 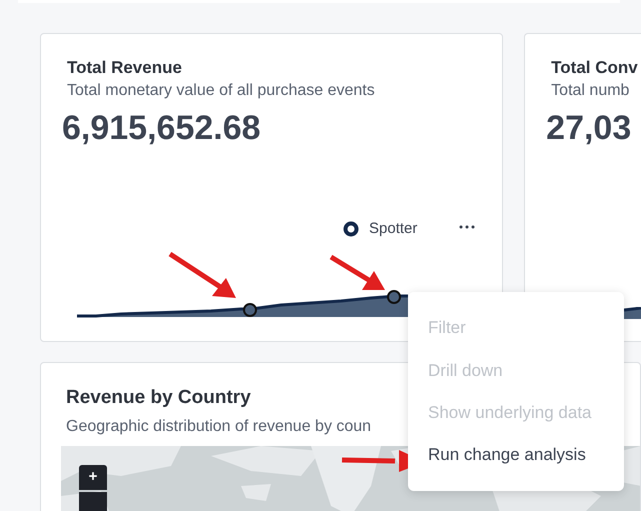 I want to click on card-subtitle: Total numb, so click(x=590, y=91).